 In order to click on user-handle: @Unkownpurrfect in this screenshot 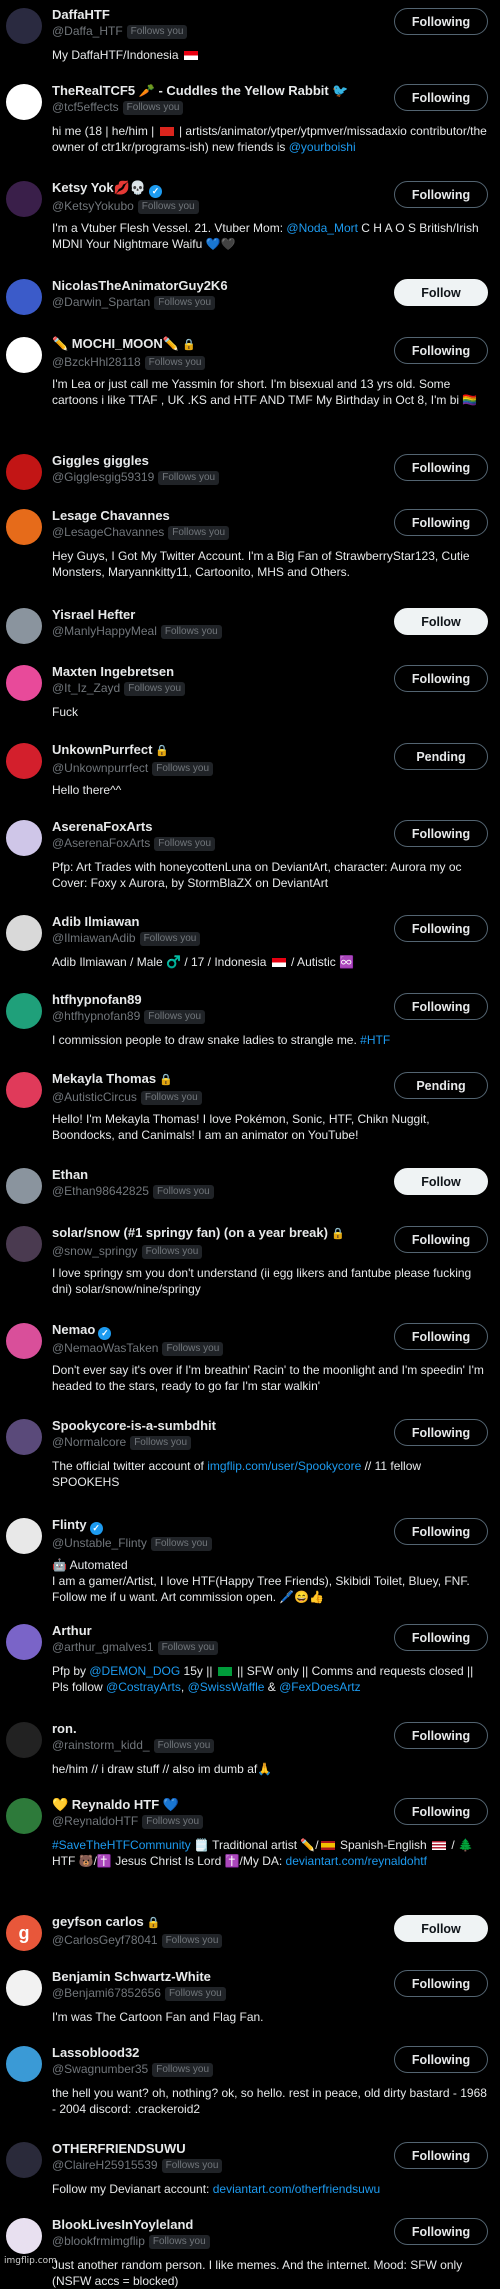, I will do `click(100, 768)`.